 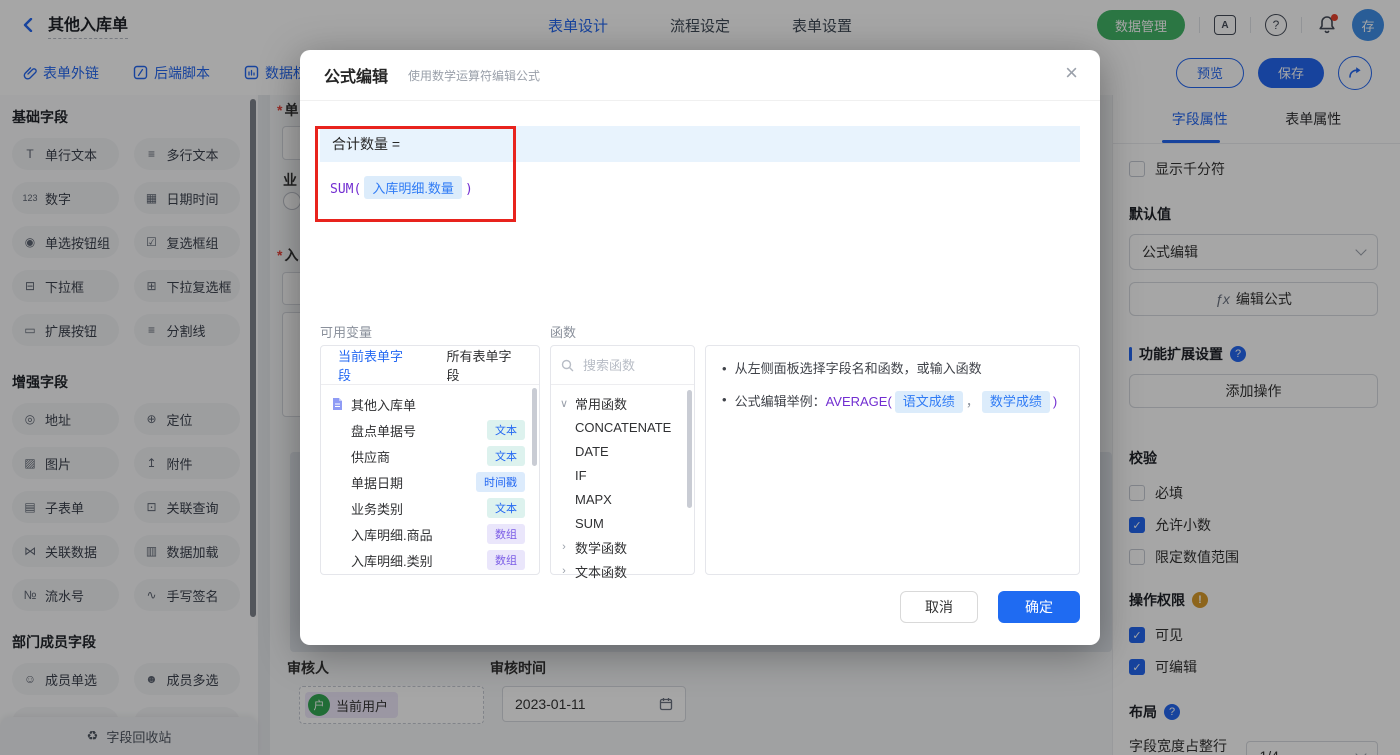 I want to click on variables-tabs: 当前表单字段 所有表单字段, so click(x=430, y=365).